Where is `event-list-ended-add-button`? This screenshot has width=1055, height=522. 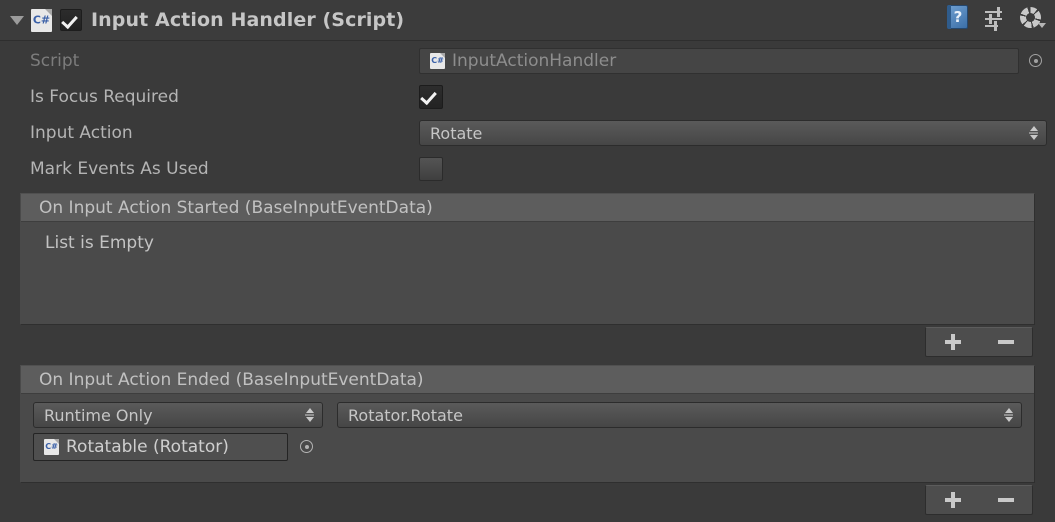 event-list-ended-add-button is located at coordinates (952, 500).